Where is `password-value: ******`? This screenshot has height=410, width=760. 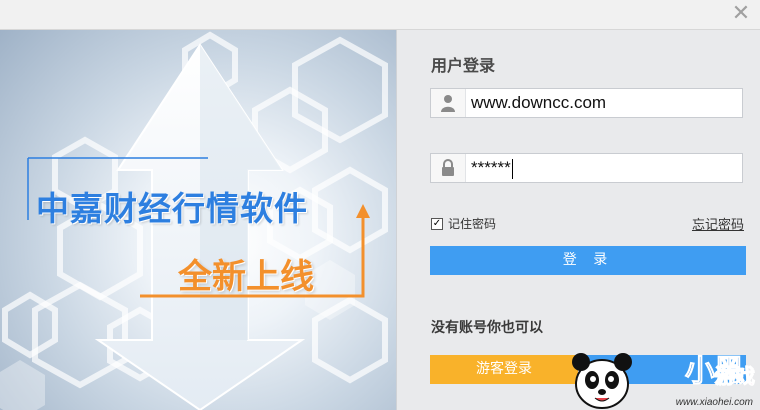 password-value: ****** is located at coordinates (492, 168).